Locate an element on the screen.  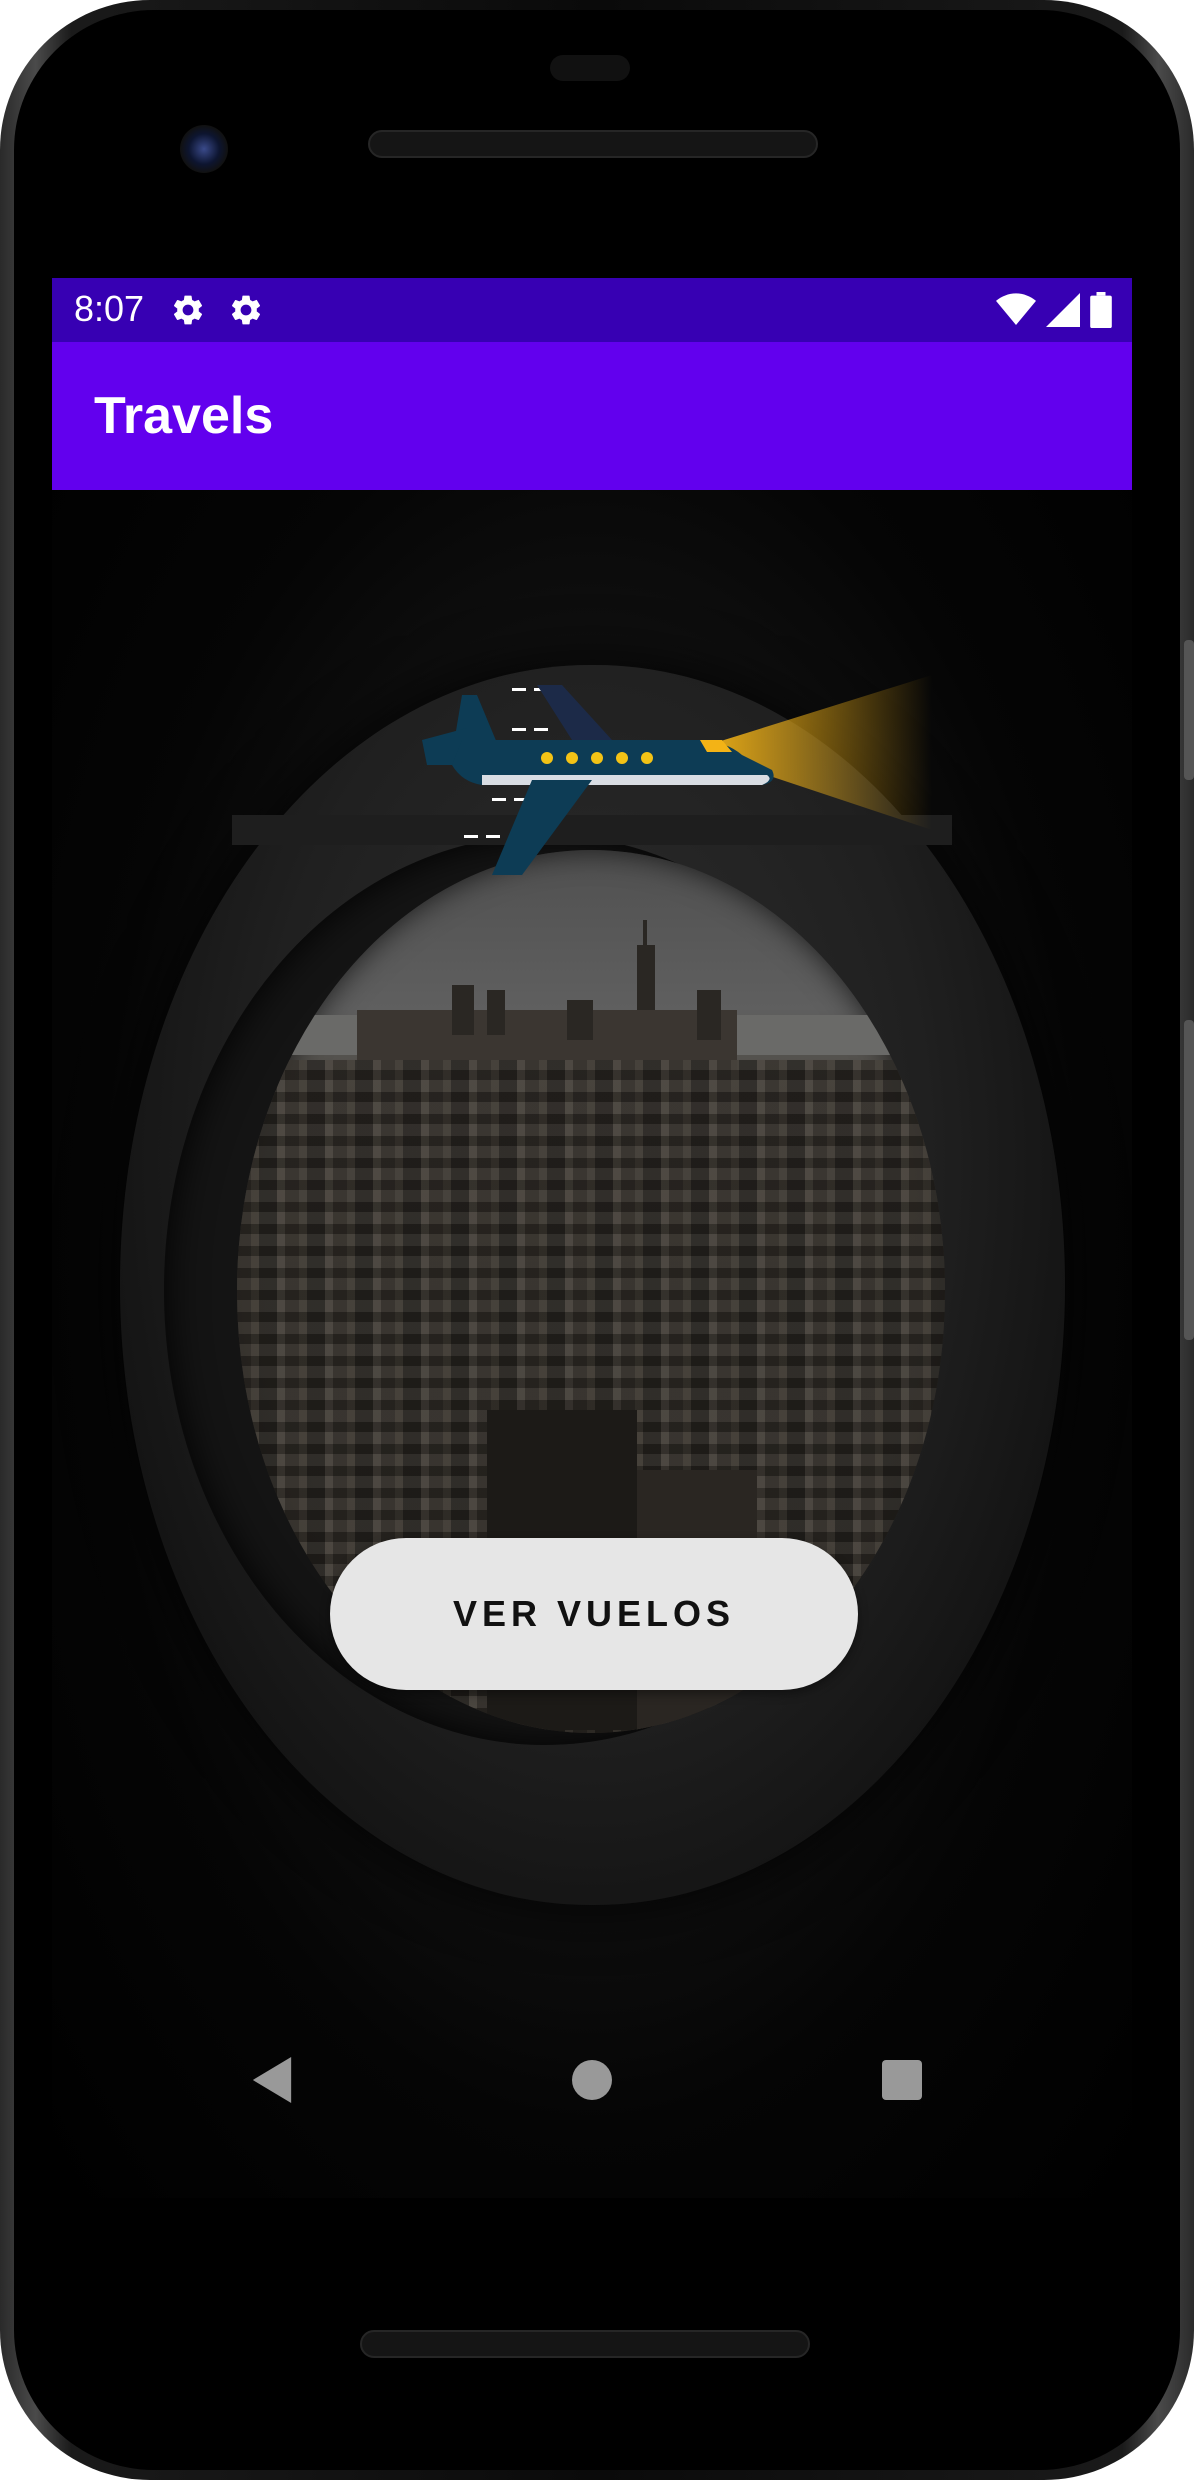
status-icons is located at coordinates (1054, 310).